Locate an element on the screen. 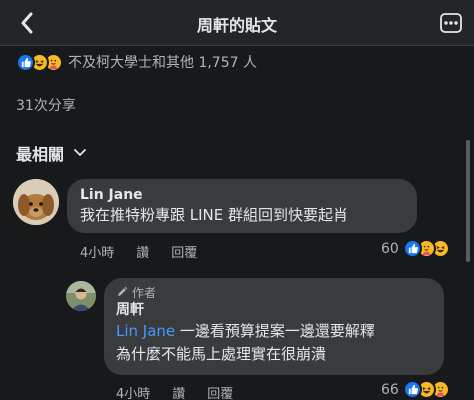  reply-text-line2: 為什麼不能馬上處理實在很崩潰 is located at coordinates (221, 354).